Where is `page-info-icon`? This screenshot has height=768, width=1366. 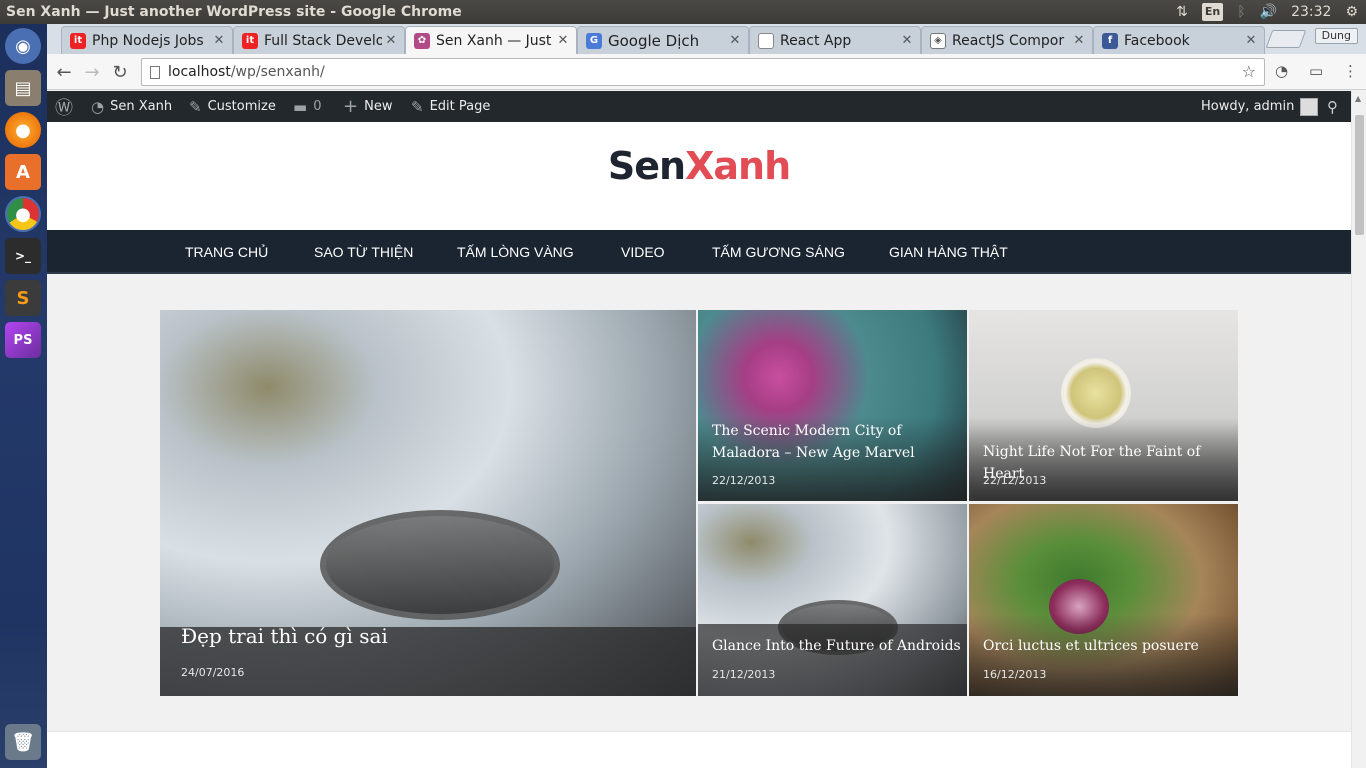
page-info-icon is located at coordinates (155, 72).